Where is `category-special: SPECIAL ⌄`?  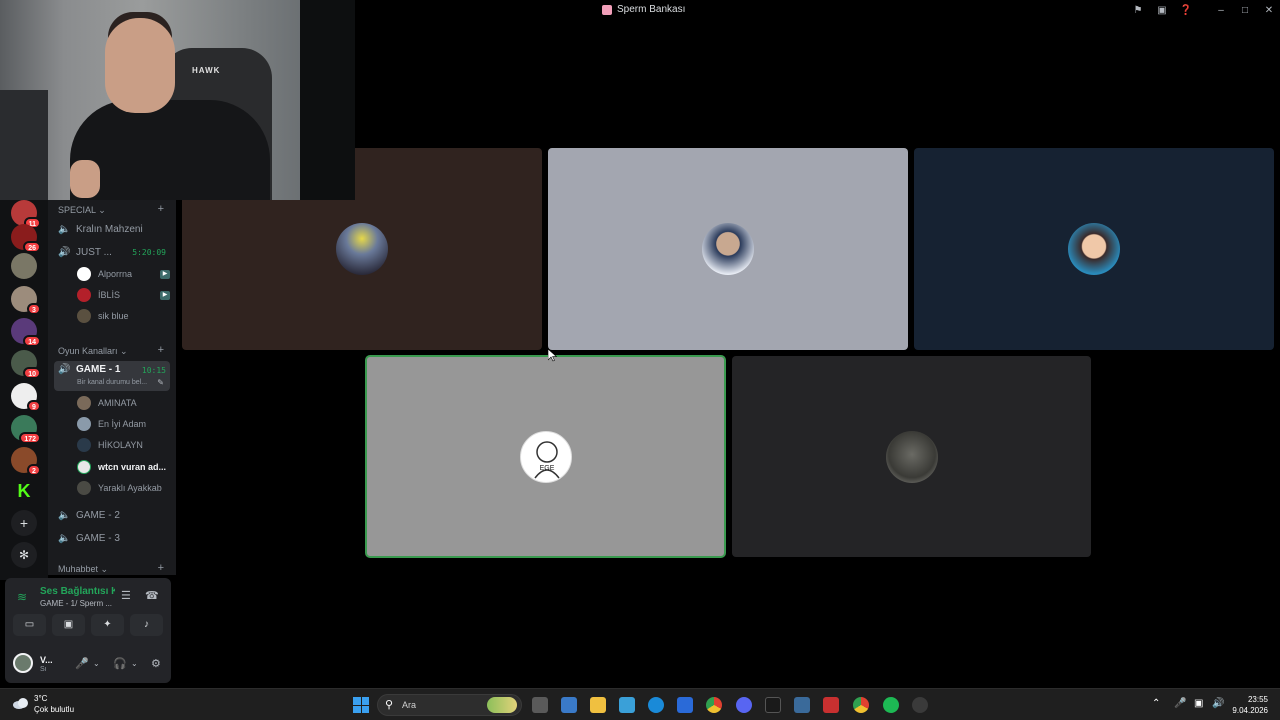 category-special: SPECIAL ⌄ is located at coordinates (82, 210).